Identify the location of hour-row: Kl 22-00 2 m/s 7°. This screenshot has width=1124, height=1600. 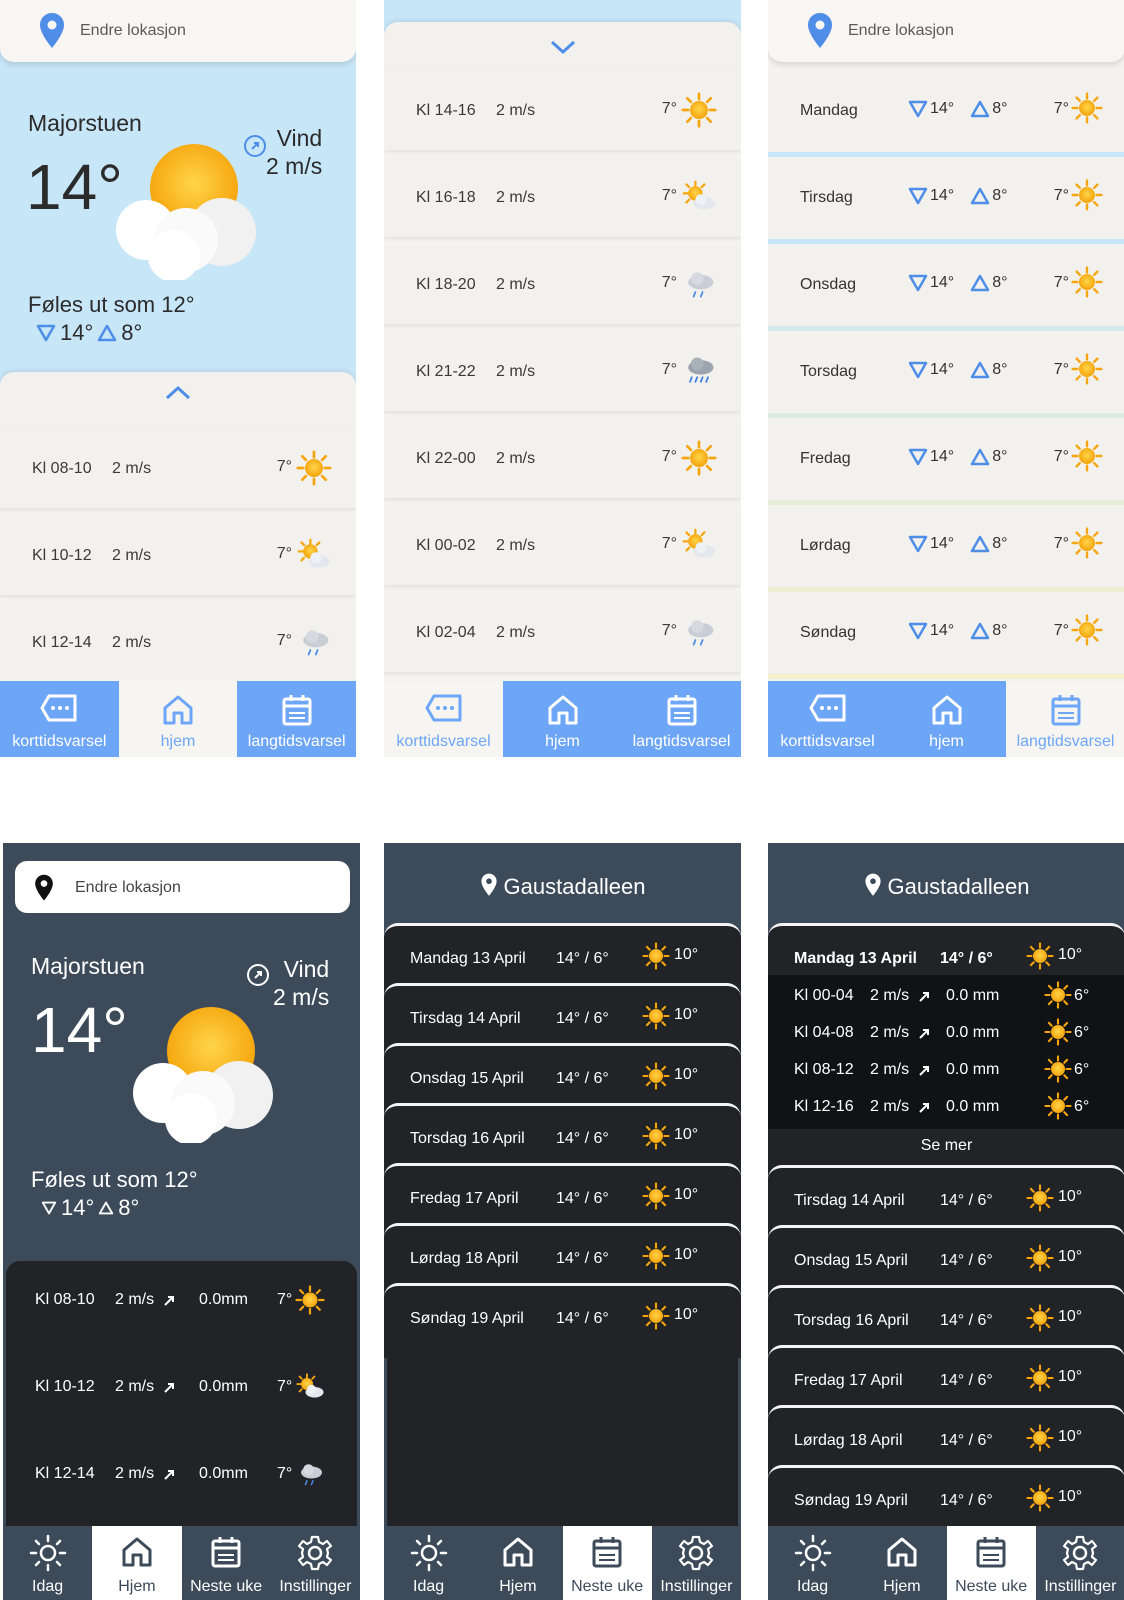
(562, 459).